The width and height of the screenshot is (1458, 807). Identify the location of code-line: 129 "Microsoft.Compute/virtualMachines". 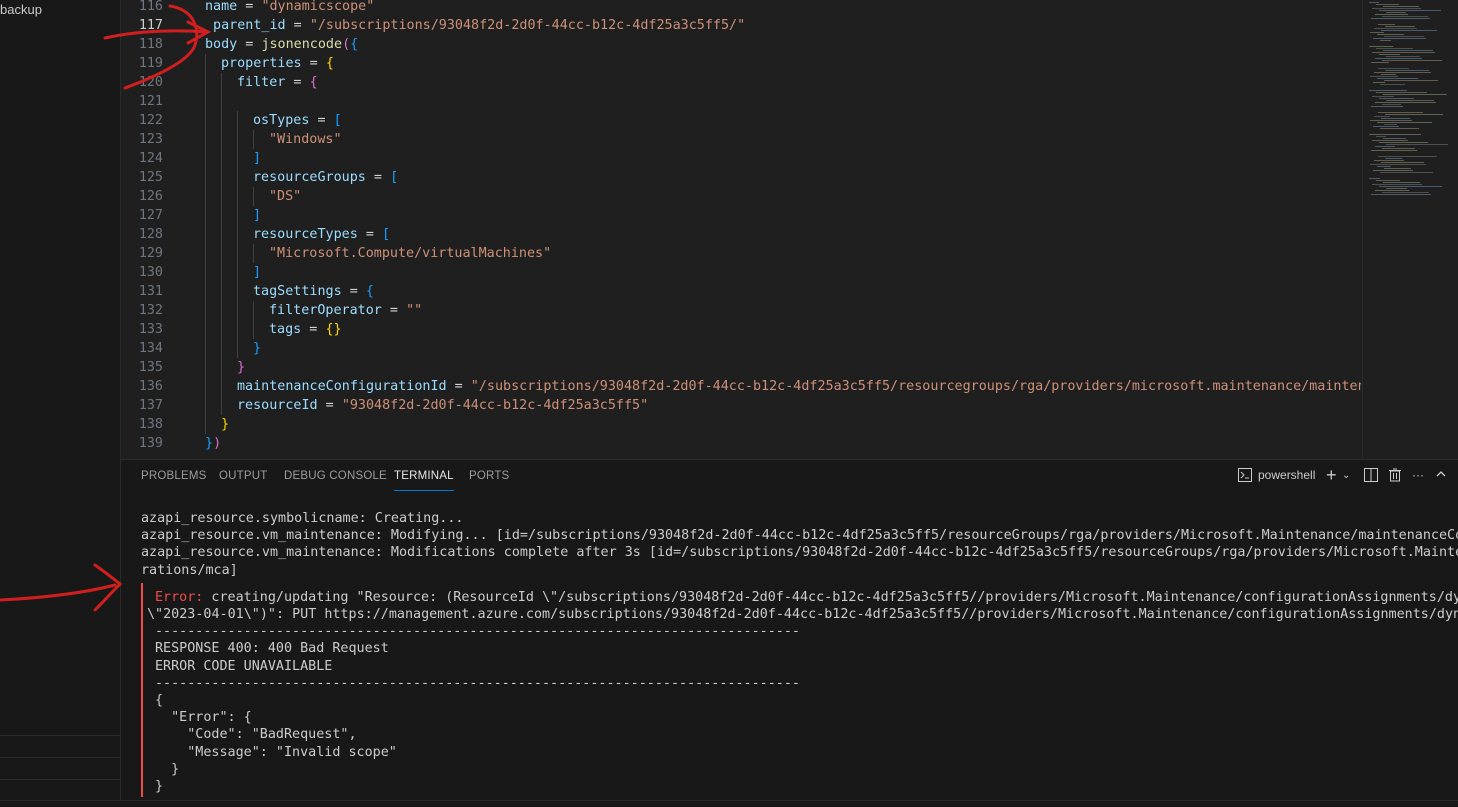
(741, 253).